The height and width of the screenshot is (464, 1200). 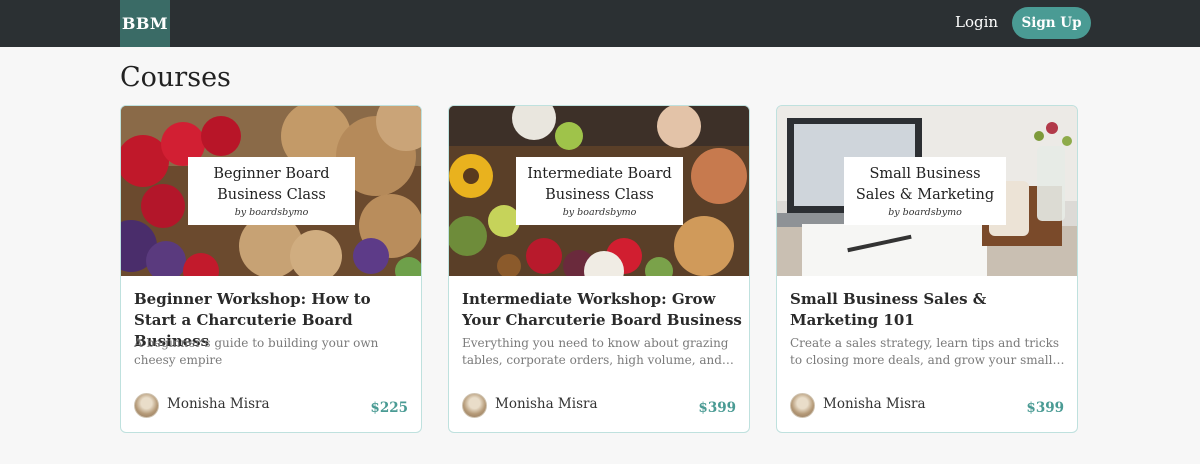 I want to click on logo: BBM, so click(x=145, y=23).